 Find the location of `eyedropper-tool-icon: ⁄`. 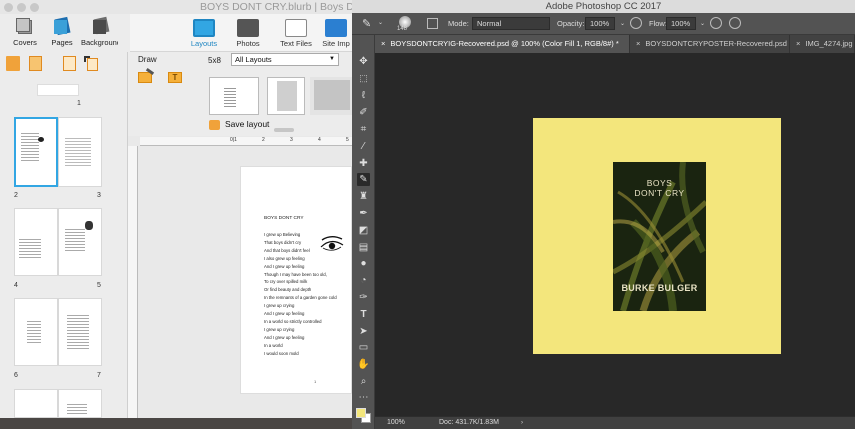

eyedropper-tool-icon: ⁄ is located at coordinates (363, 146).